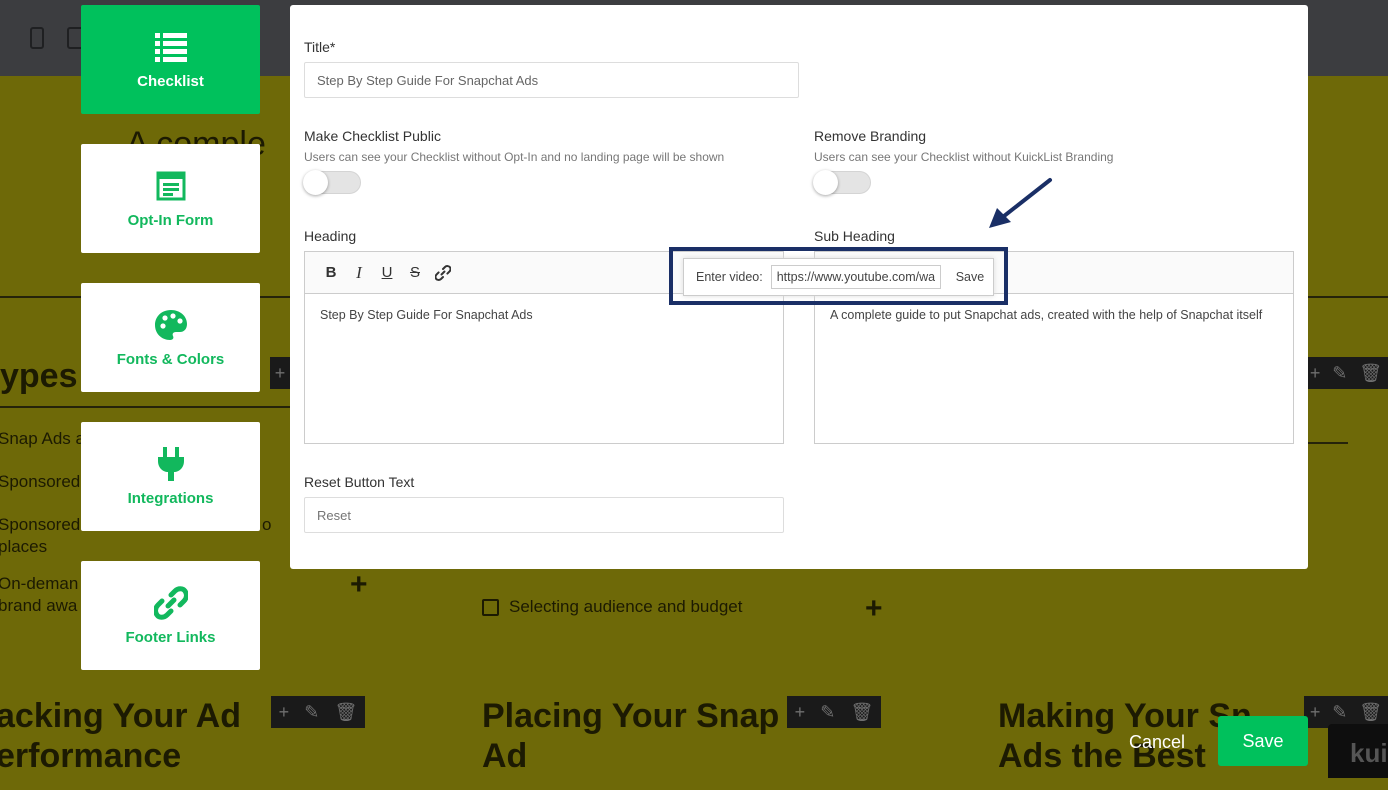  Describe the element at coordinates (387, 273) in the screenshot. I see `underline-button: U` at that location.